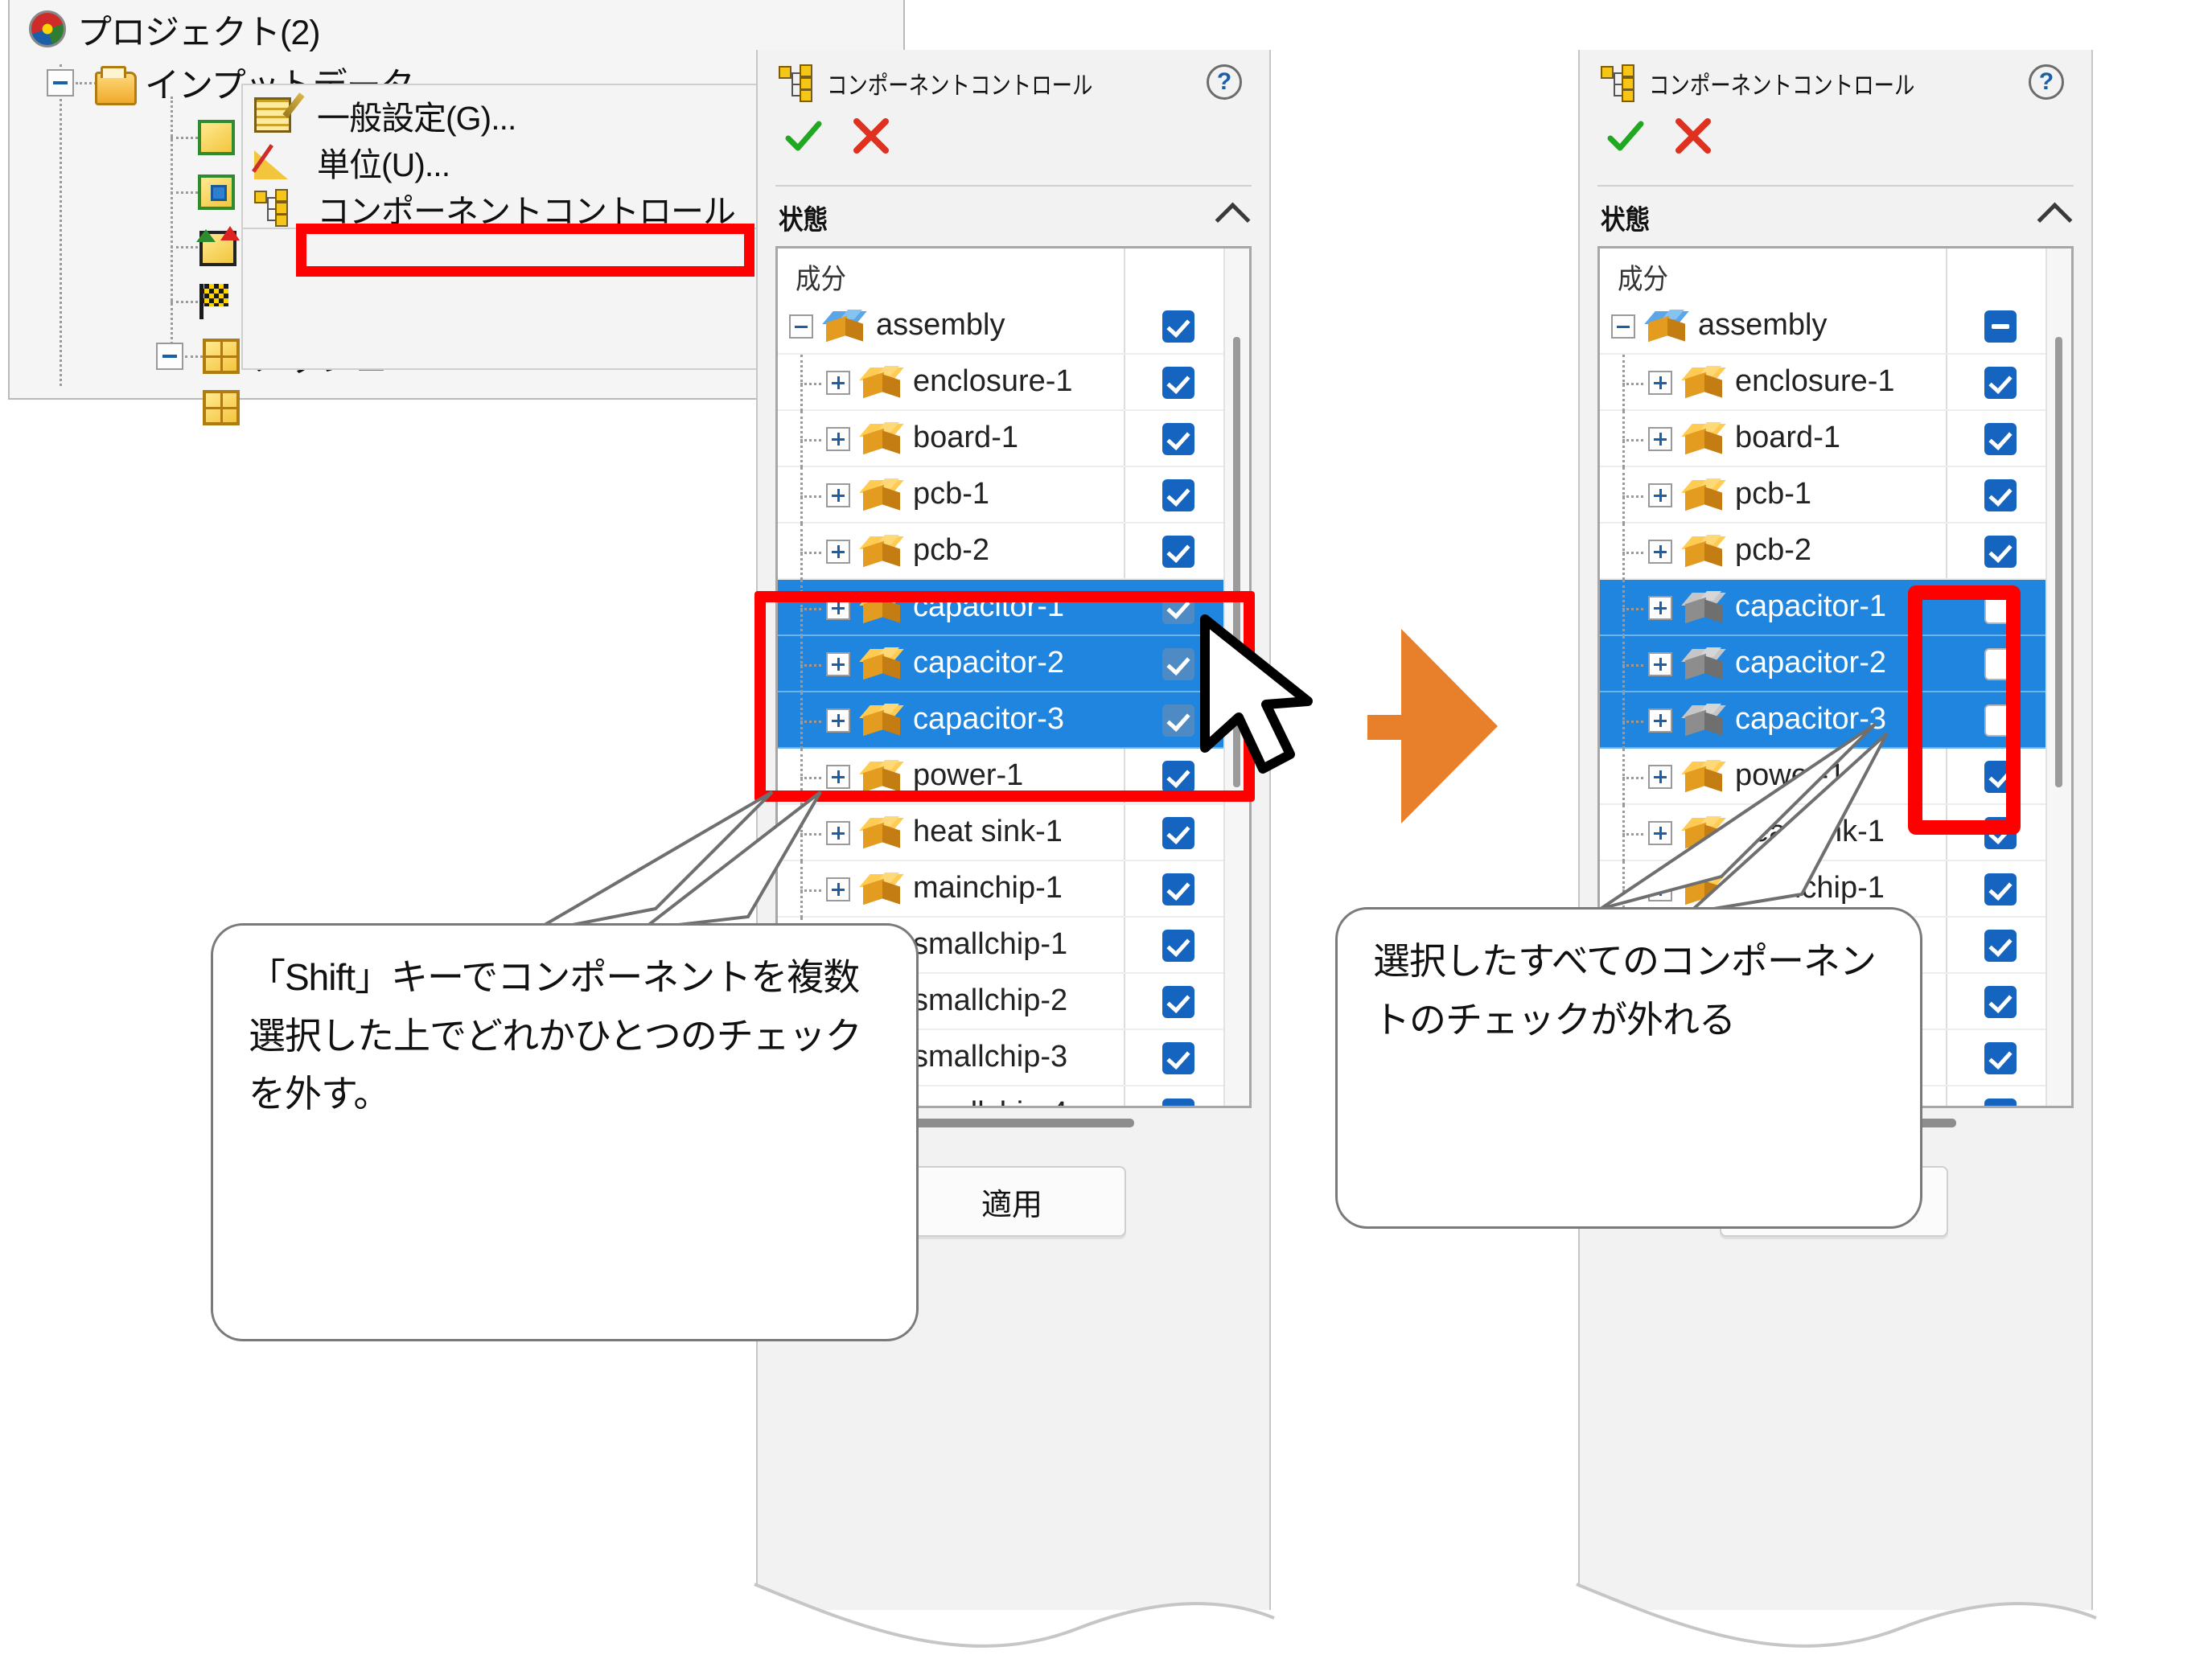  I want to click on apply-button: 適用, so click(1012, 1201).